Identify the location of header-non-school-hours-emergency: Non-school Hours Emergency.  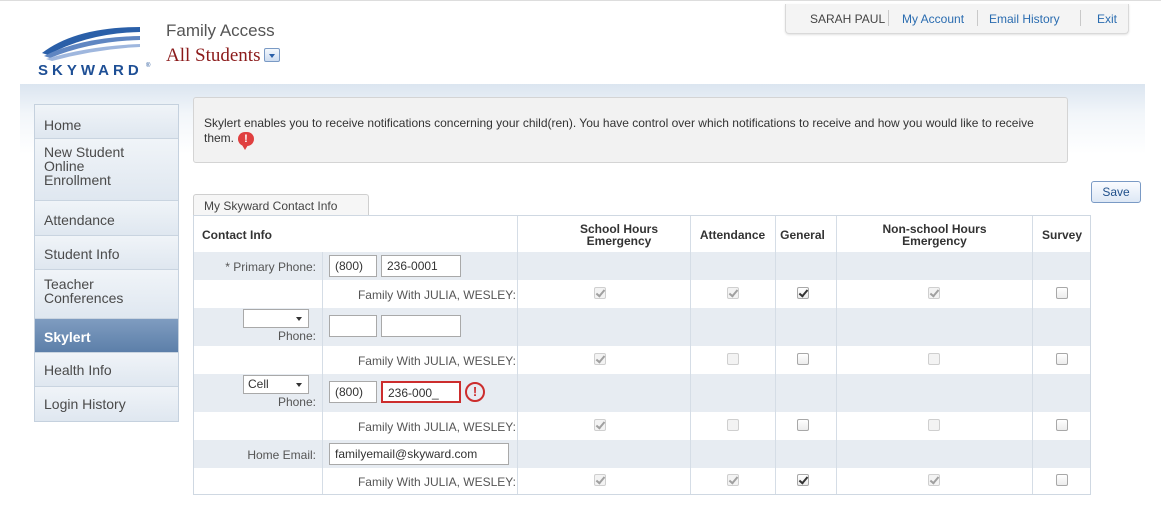
(934, 235).